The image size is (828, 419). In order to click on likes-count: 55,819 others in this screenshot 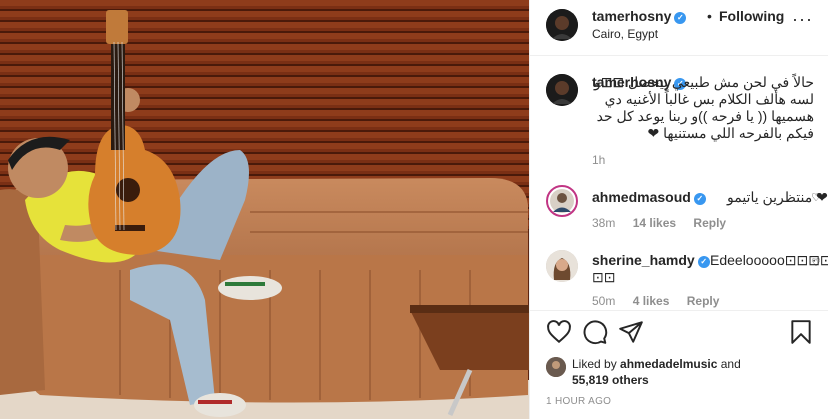, I will do `click(610, 380)`.